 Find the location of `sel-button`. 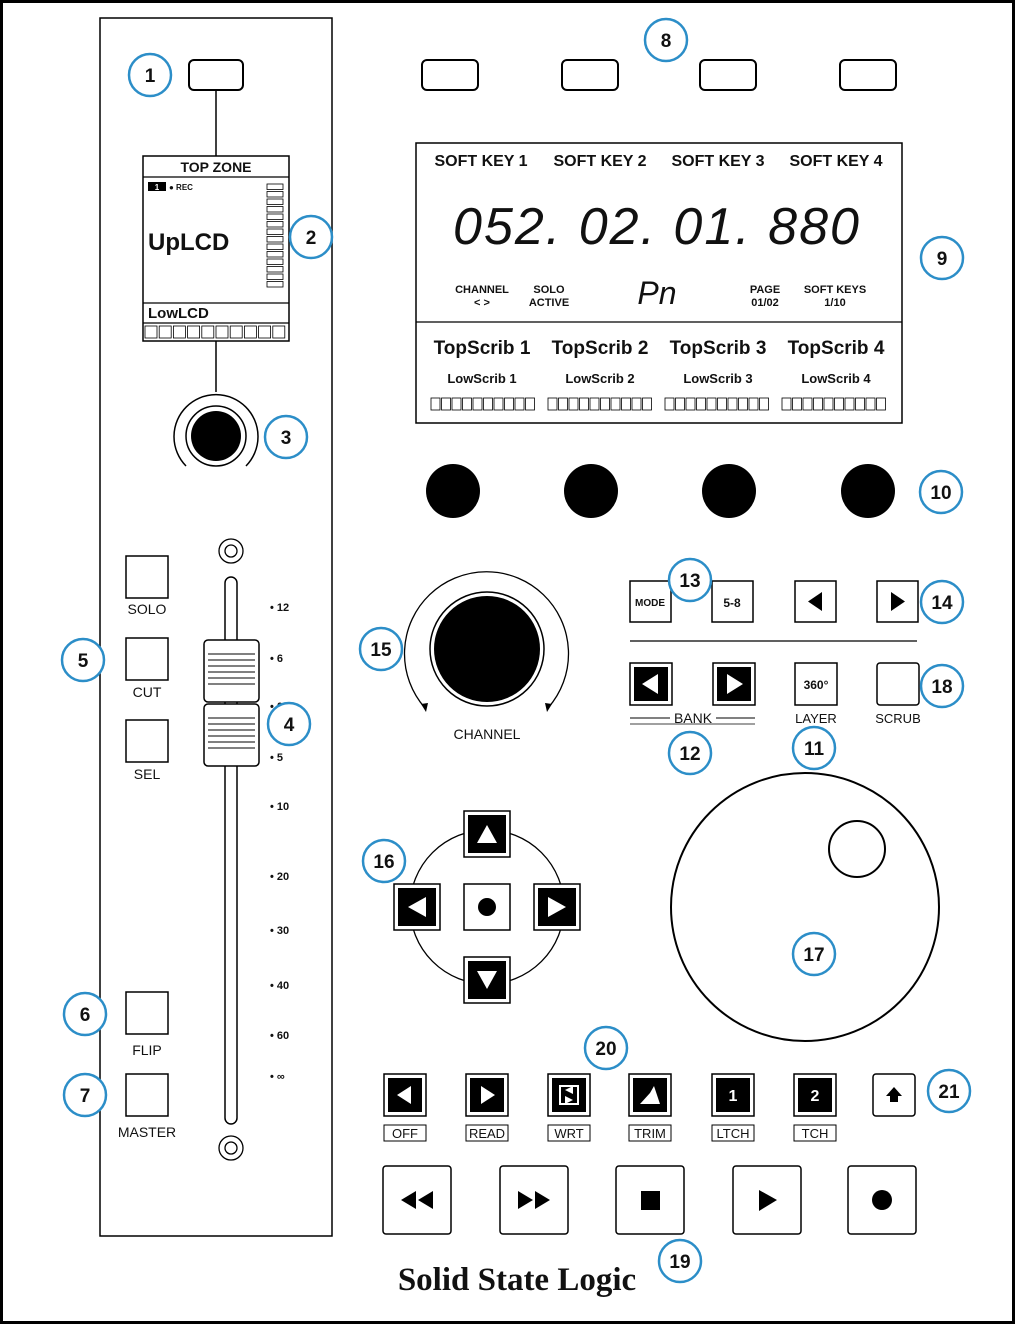

sel-button is located at coordinates (147, 741).